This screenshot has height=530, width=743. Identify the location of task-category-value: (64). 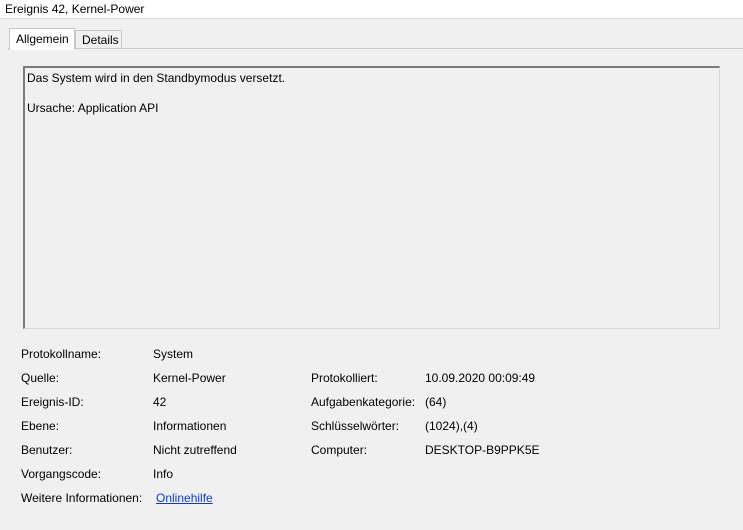
(435, 402).